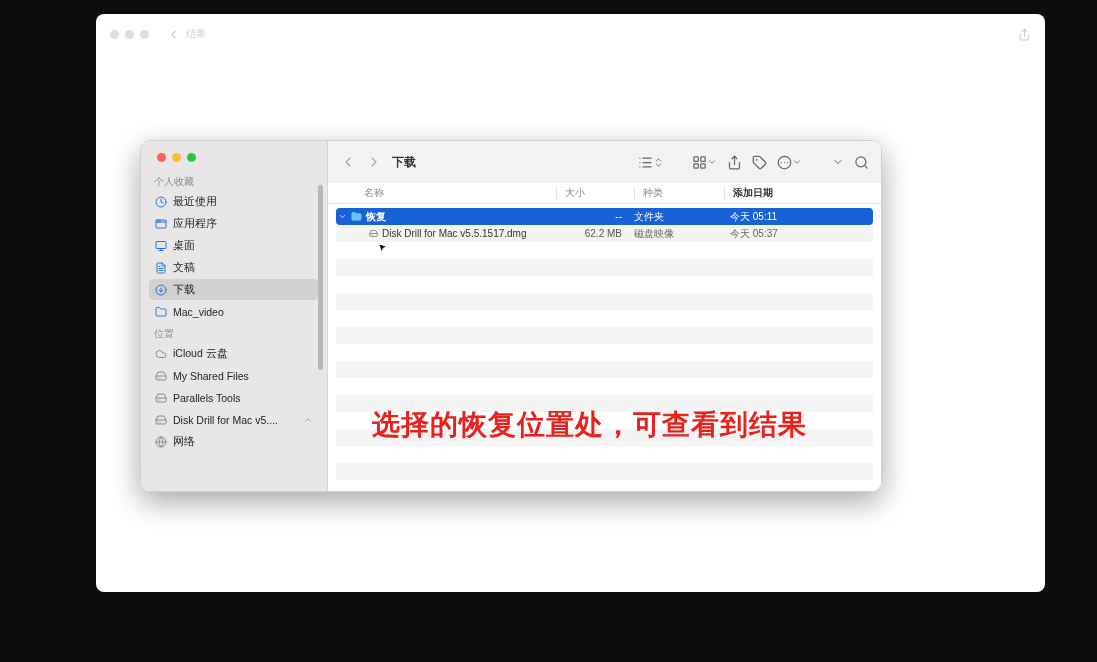 Image resolution: width=1097 pixels, height=662 pixels. What do you see at coordinates (618, 216) in the screenshot?
I see `file-size: --` at bounding box center [618, 216].